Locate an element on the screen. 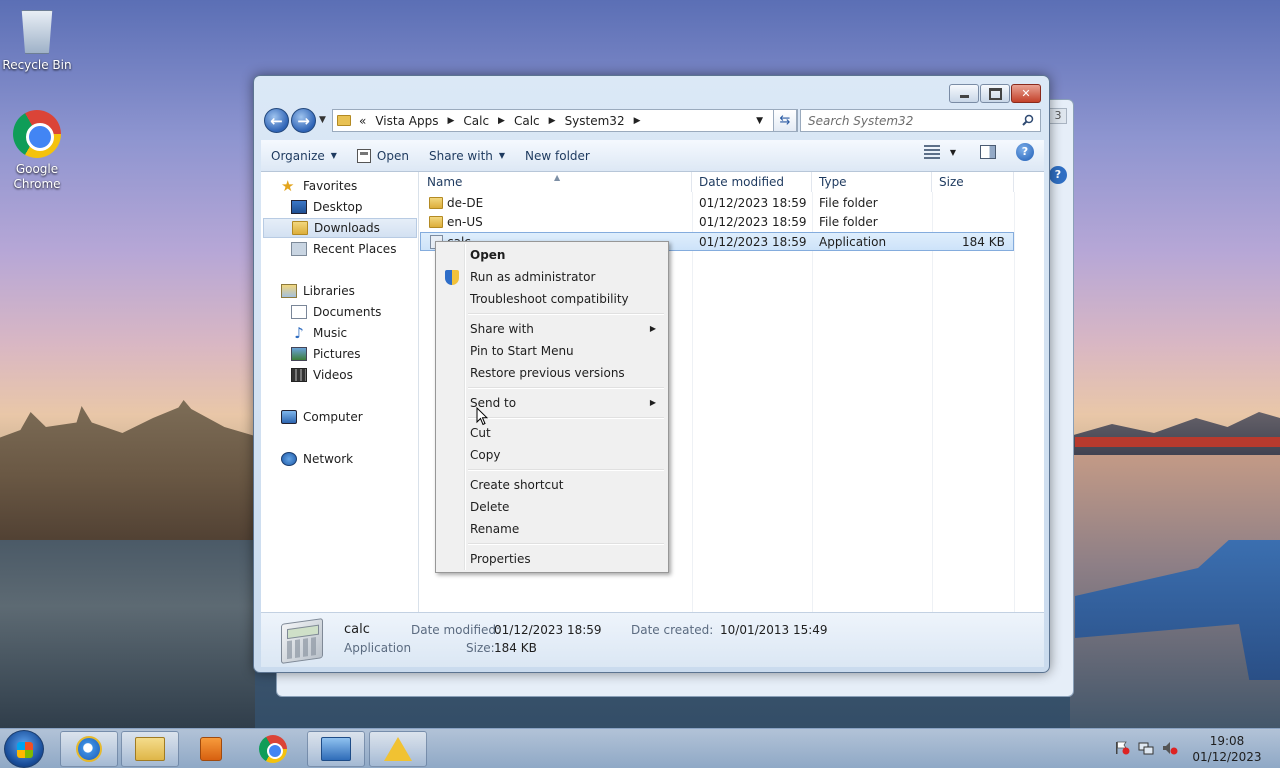 Image resolution: width=1280 pixels, height=768 pixels. nav-item-downloads: Downloads is located at coordinates (340, 228).